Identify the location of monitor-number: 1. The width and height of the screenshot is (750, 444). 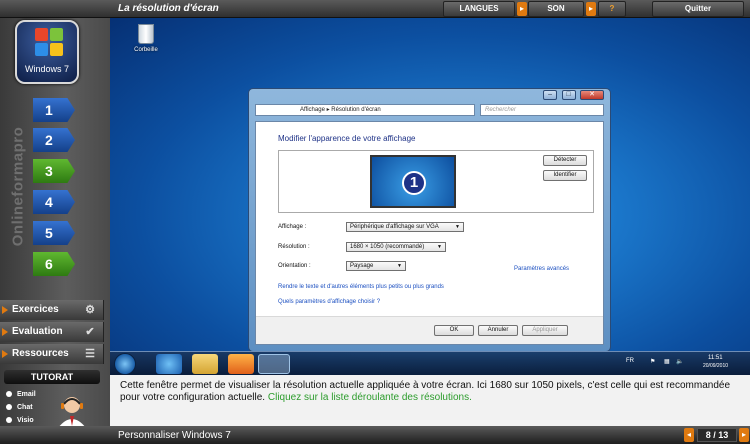
(414, 183).